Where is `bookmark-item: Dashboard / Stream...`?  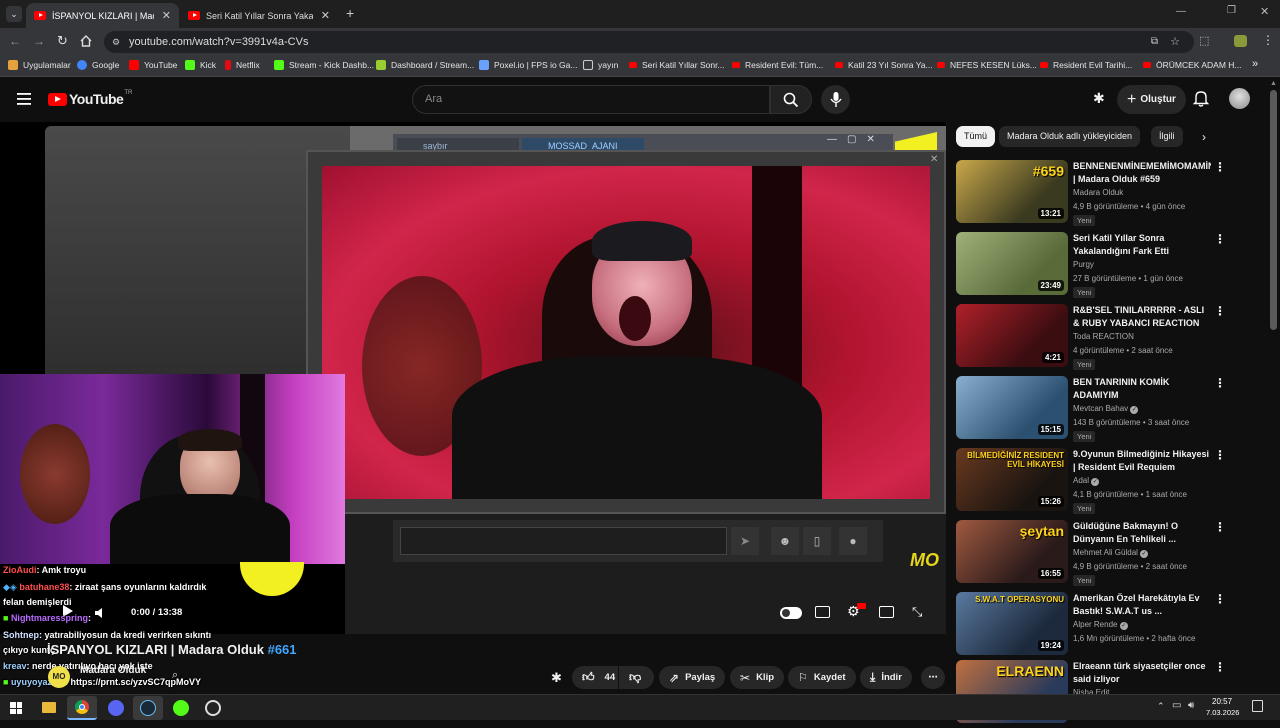
bookmark-item: Dashboard / Stream... is located at coordinates (425, 65).